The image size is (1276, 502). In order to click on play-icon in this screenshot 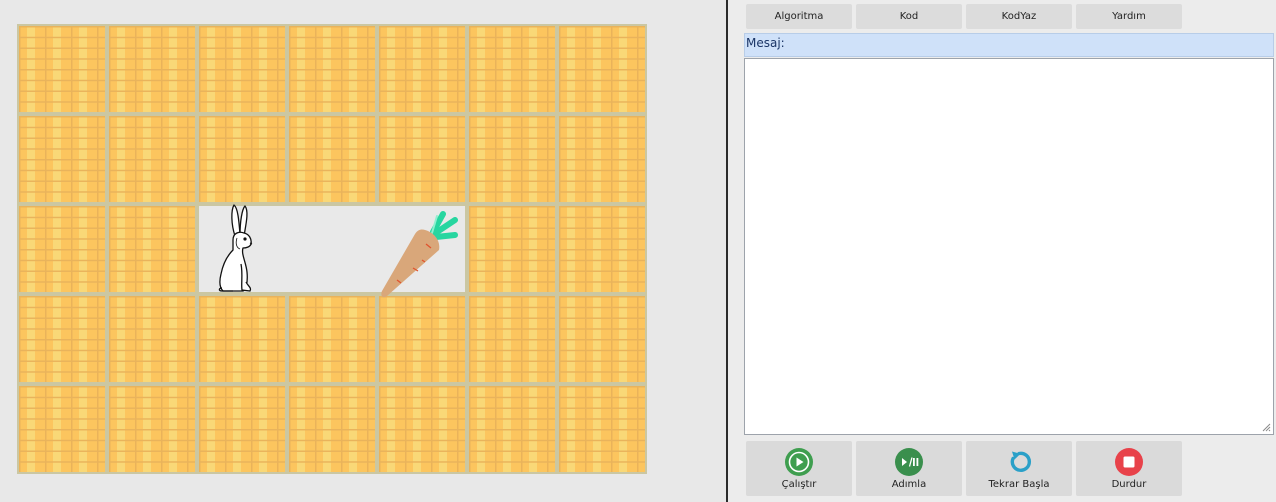, I will do `click(799, 462)`.